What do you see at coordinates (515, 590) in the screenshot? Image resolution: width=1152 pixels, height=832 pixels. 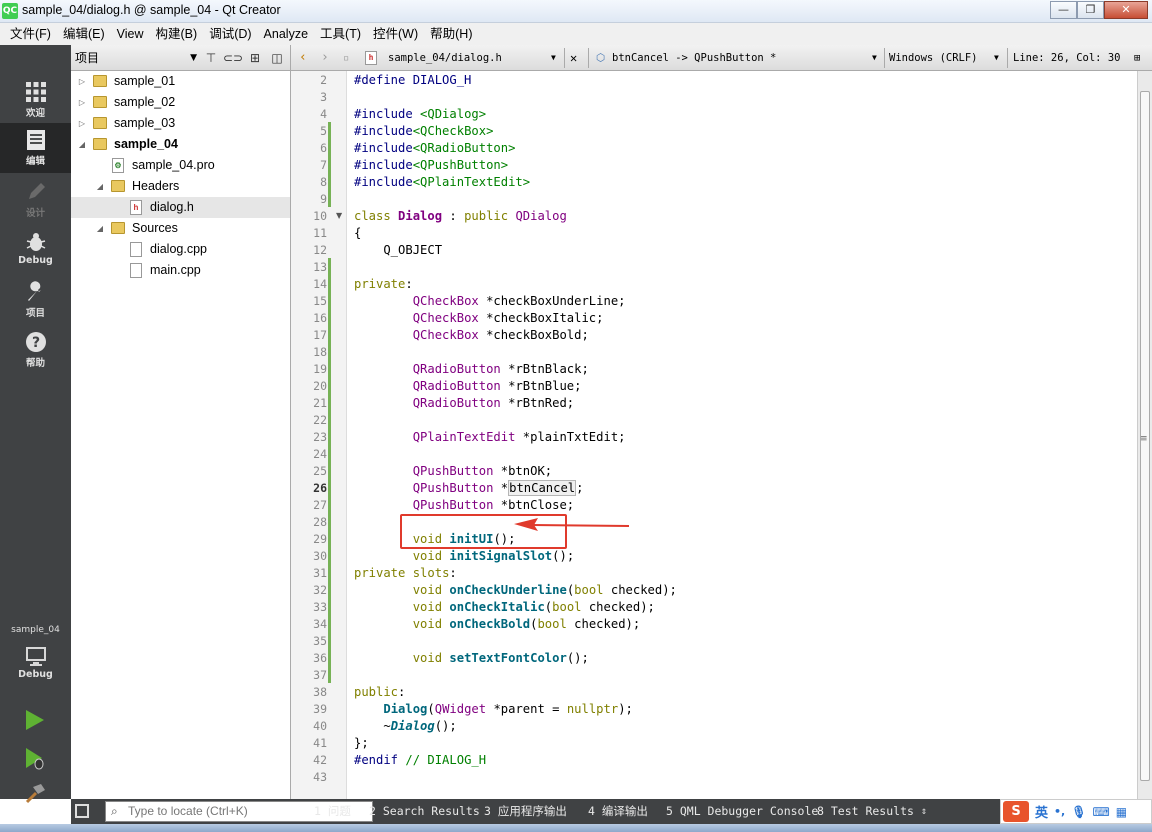 I see `code-line: void onCheckUnderline(bool checked);` at bounding box center [515, 590].